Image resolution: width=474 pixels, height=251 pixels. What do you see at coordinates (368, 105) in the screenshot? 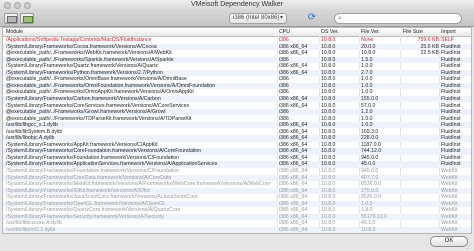
I see `cell-file-ver: 57.0.0` at bounding box center [368, 105].